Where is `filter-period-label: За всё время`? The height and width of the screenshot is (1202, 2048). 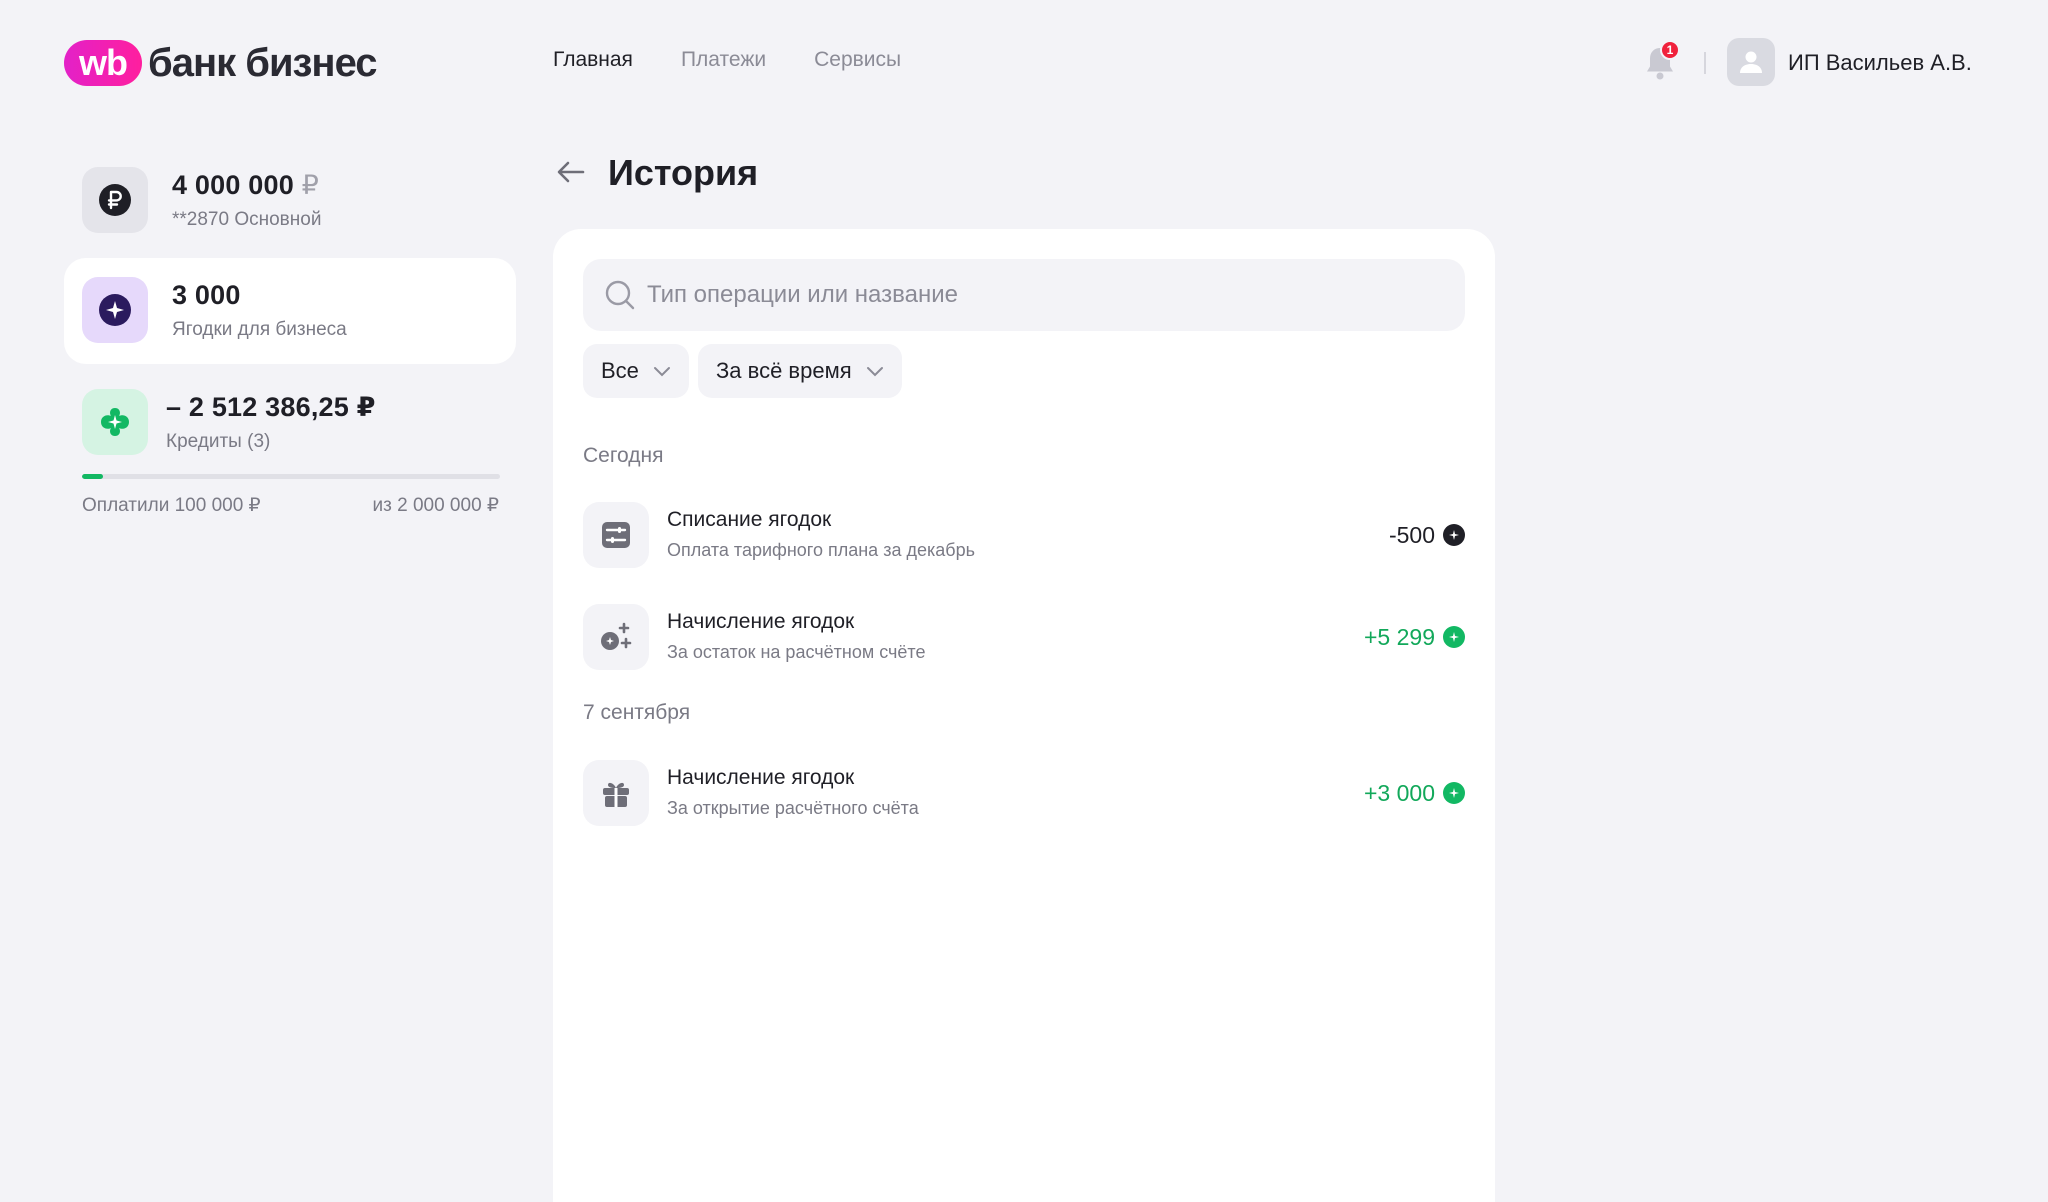 filter-period-label: За всё время is located at coordinates (784, 370).